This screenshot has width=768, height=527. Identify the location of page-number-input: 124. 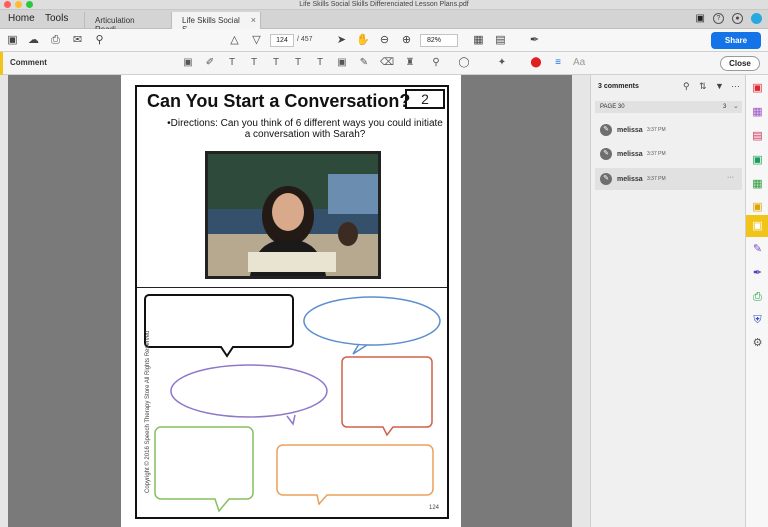
(282, 40).